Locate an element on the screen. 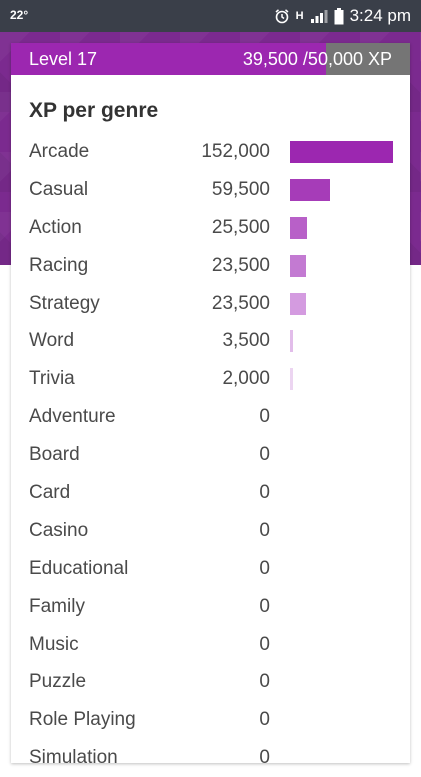  genre-name: Educational is located at coordinates (79, 568).